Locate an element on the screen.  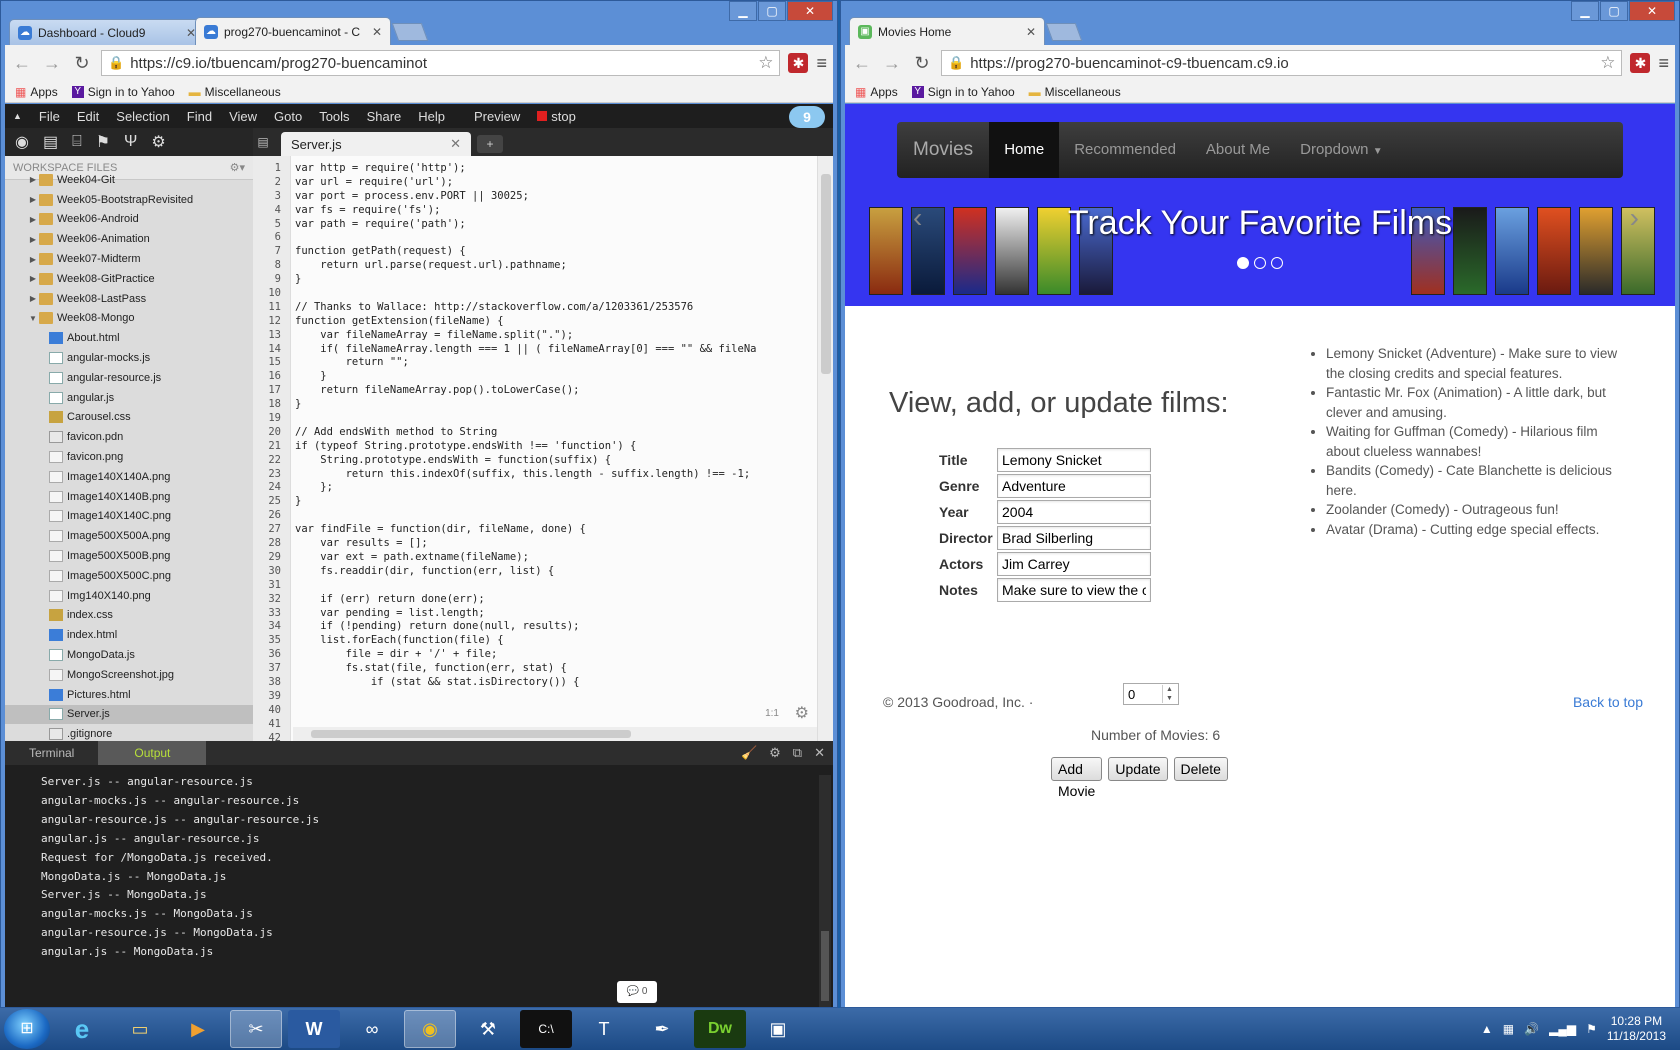
tree-item: MongoData.js is located at coordinates (129, 655).